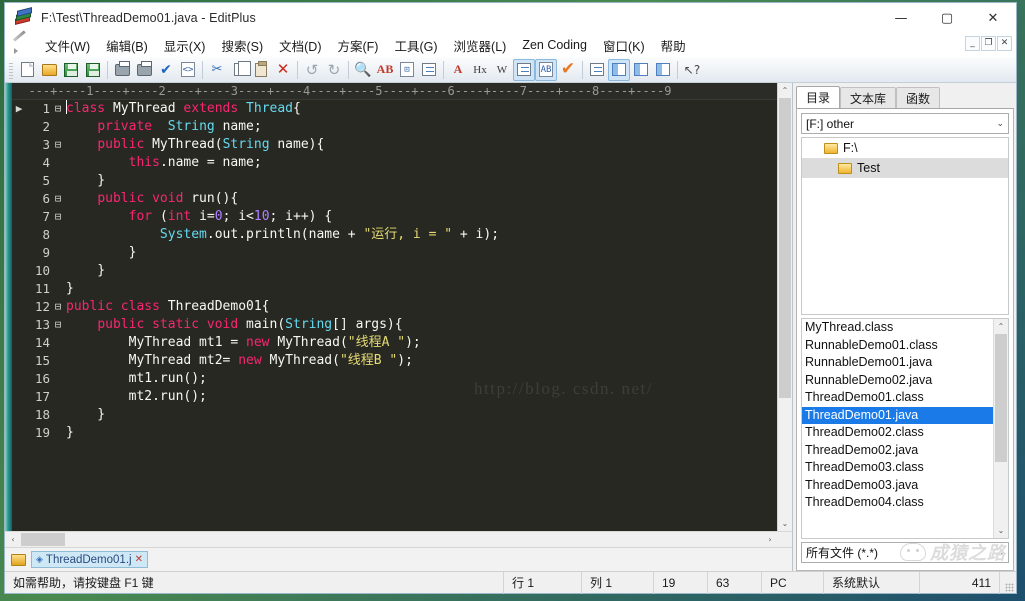 The image size is (1025, 601). I want to click on scroll-down-icon: ⌄, so click(785, 523).